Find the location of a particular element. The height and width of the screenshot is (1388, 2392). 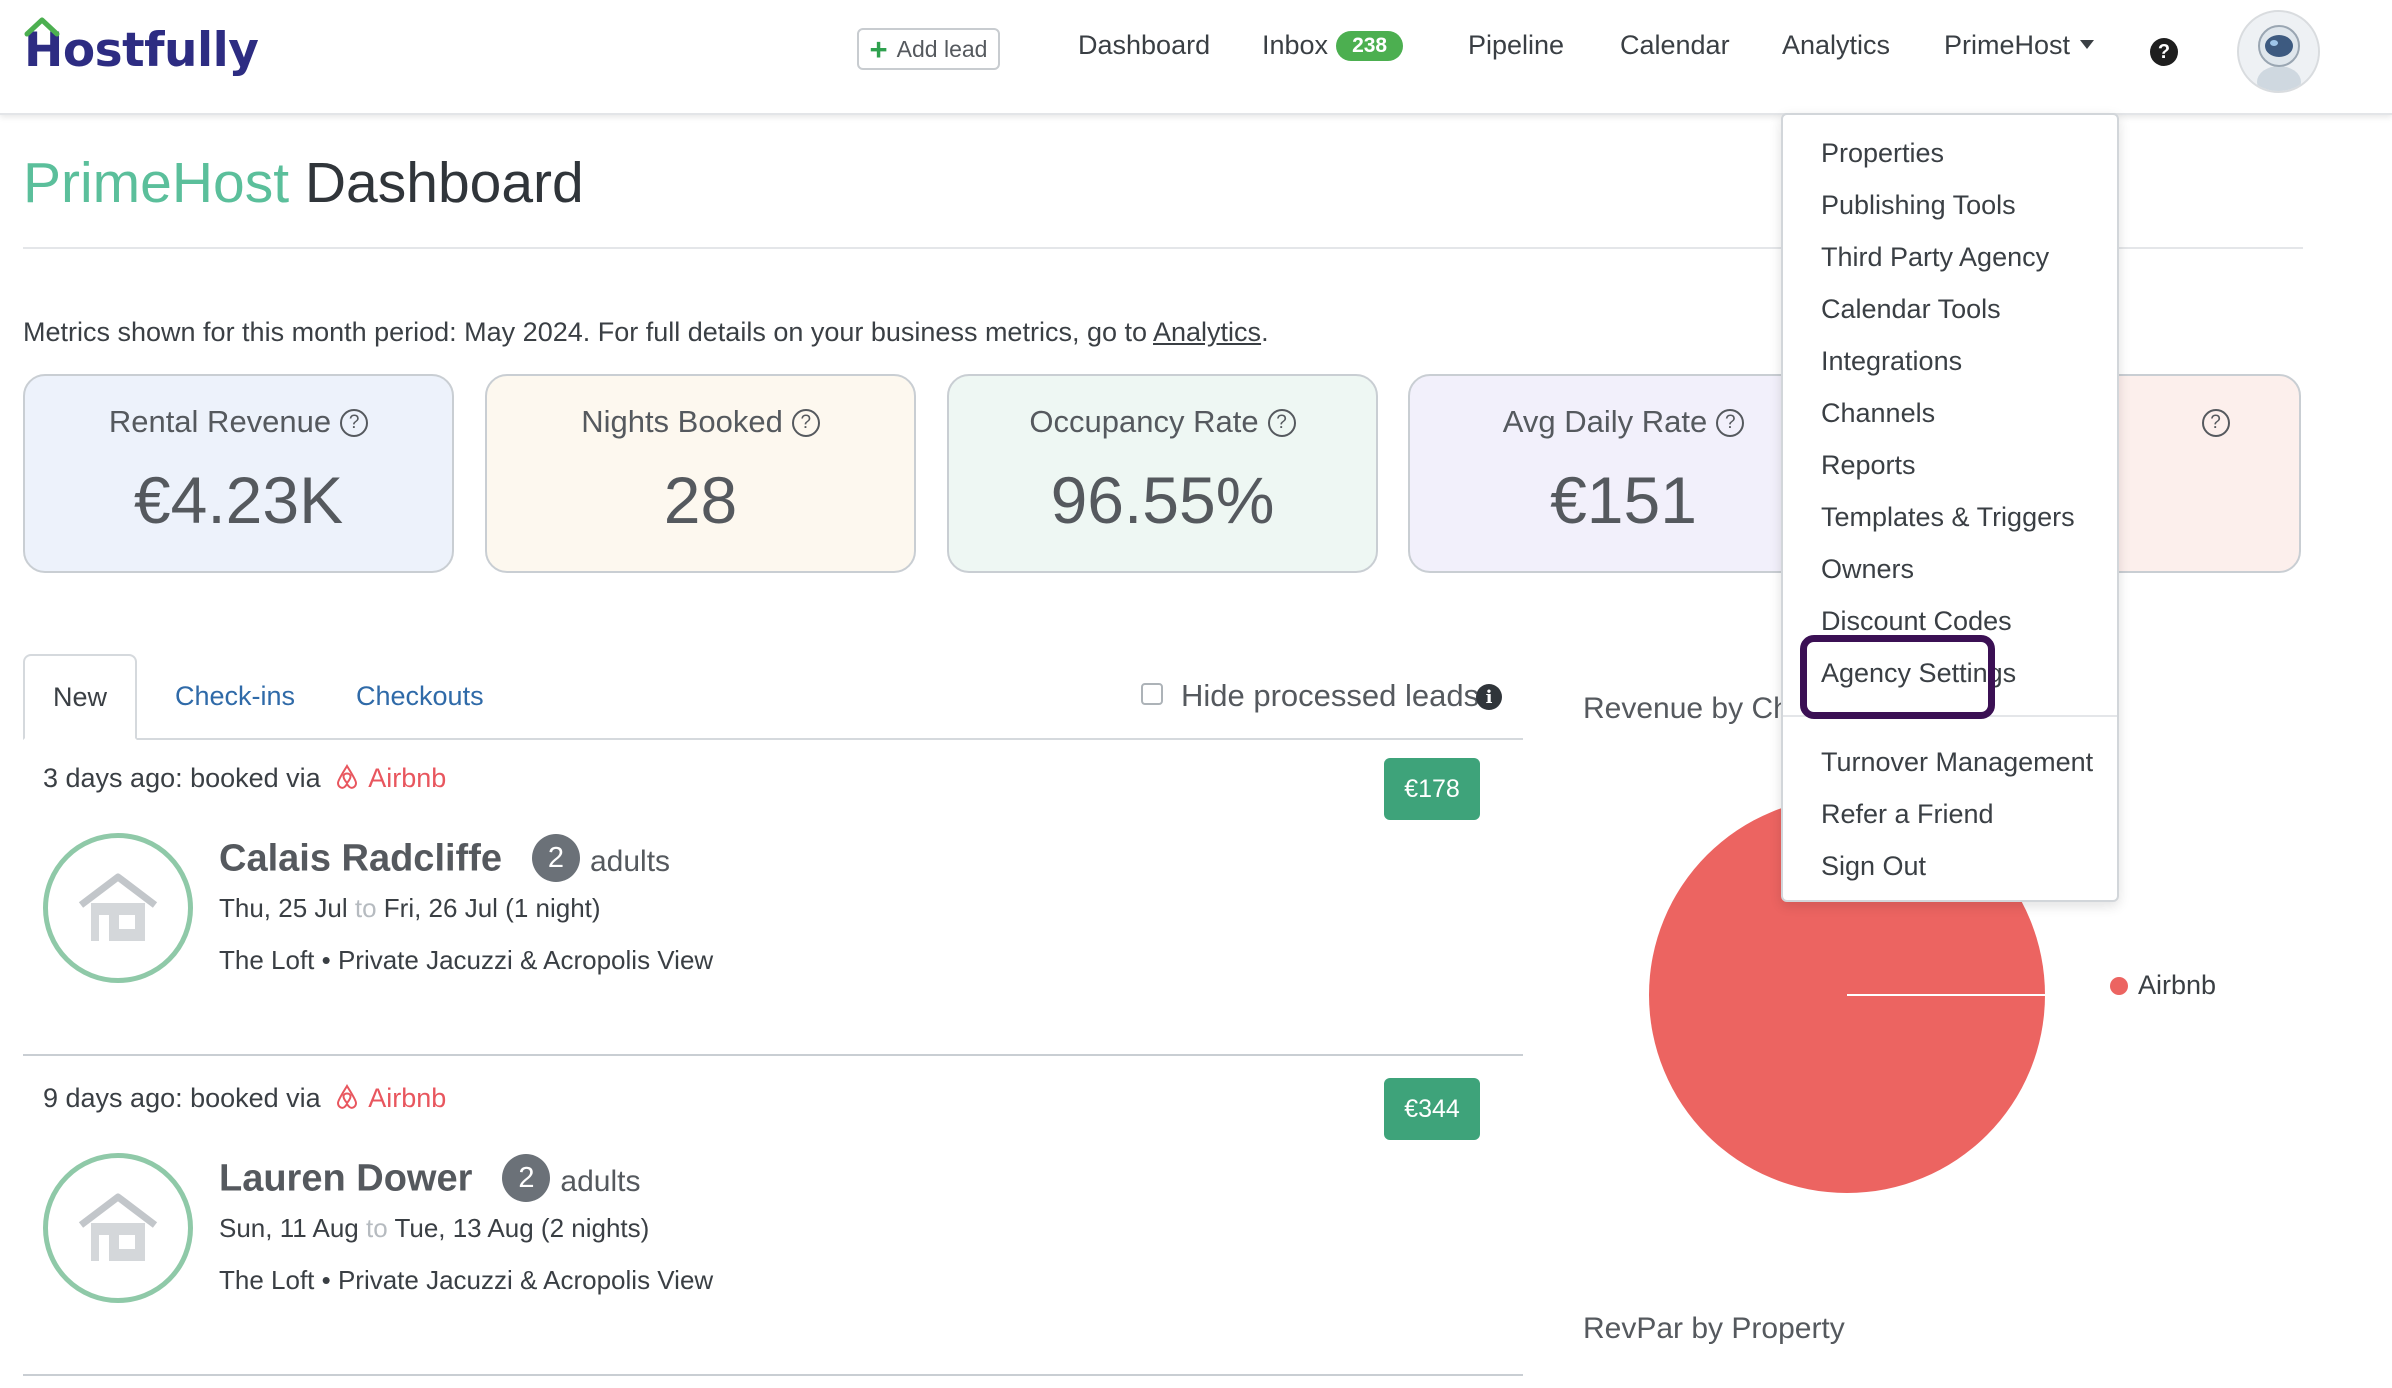

menu-item-owners: Owners is located at coordinates (1867, 569).